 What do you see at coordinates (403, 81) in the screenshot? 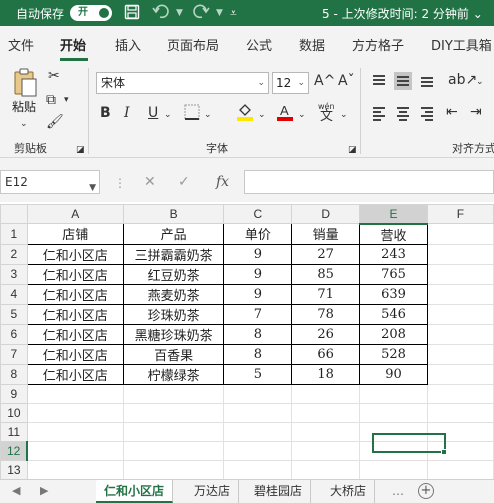
I see `align-middle-icon` at bounding box center [403, 81].